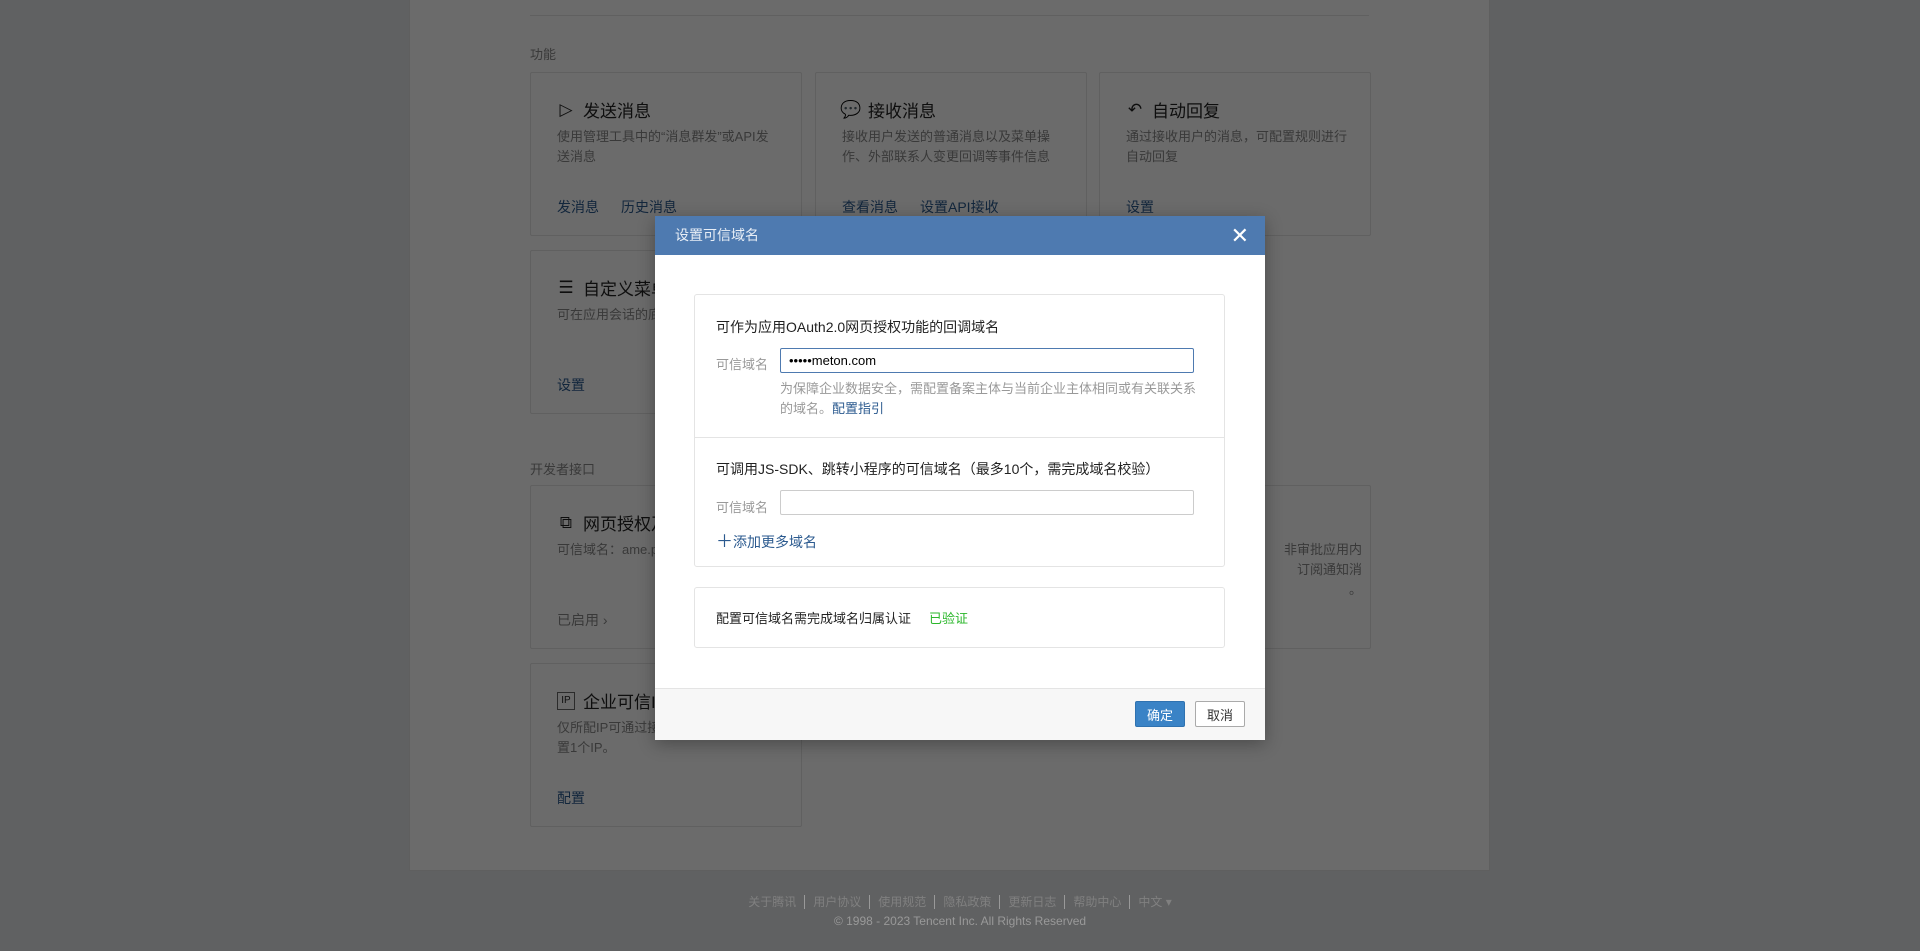  Describe the element at coordinates (543, 54) in the screenshot. I see `section-features: 功能` at that location.